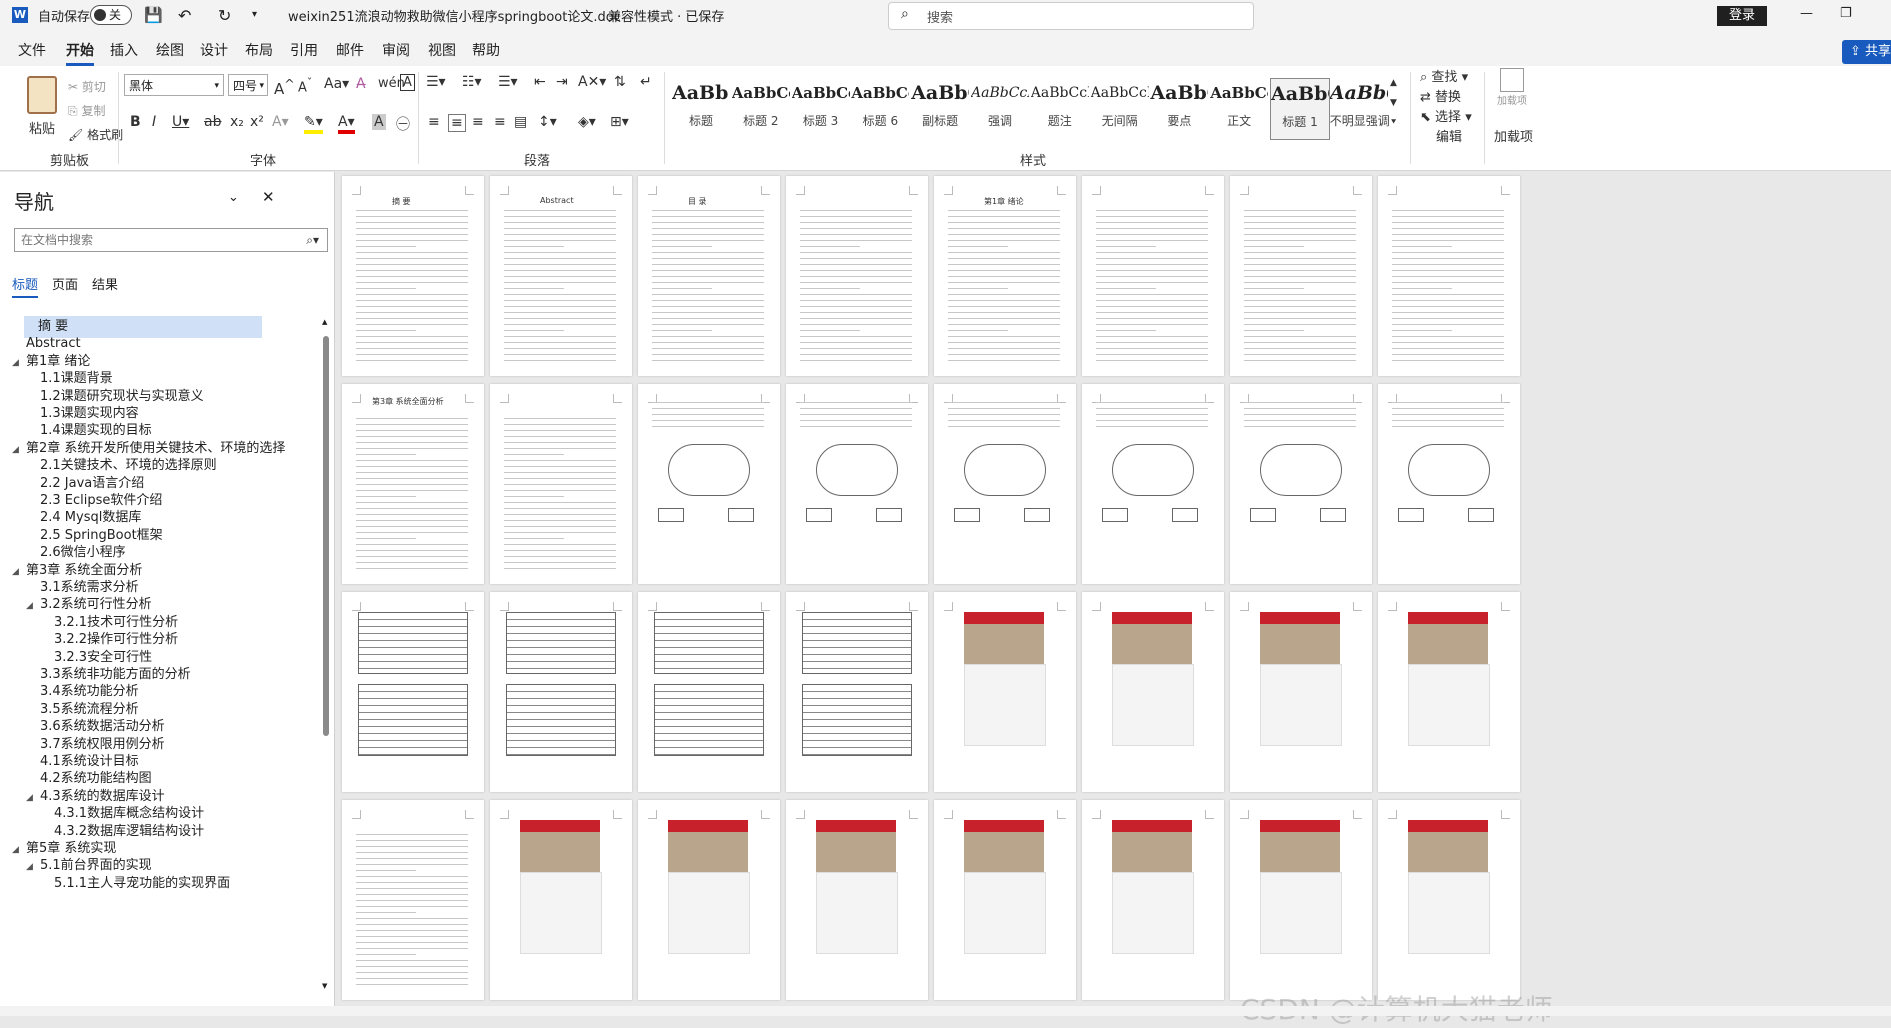 Image resolution: width=1891 pixels, height=1028 pixels. What do you see at coordinates (434, 122) in the screenshot?
I see `align-left-button: ≡` at bounding box center [434, 122].